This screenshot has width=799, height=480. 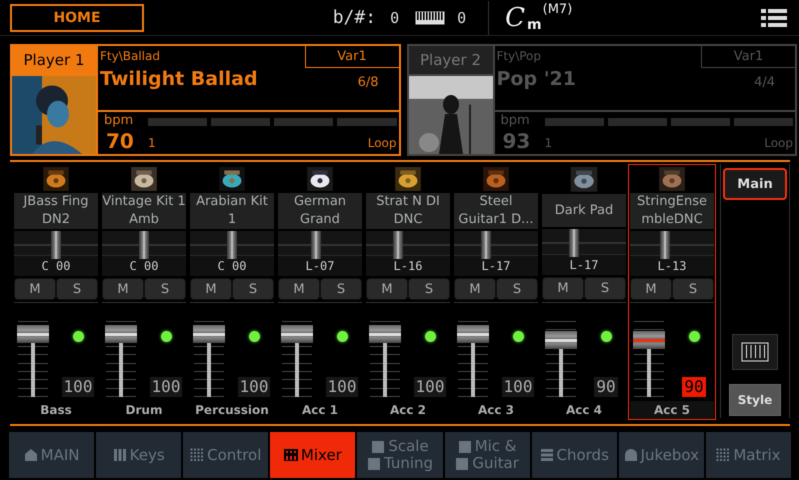 What do you see at coordinates (232, 210) in the screenshot?
I see `sound-name: Arabian Kit 1` at bounding box center [232, 210].